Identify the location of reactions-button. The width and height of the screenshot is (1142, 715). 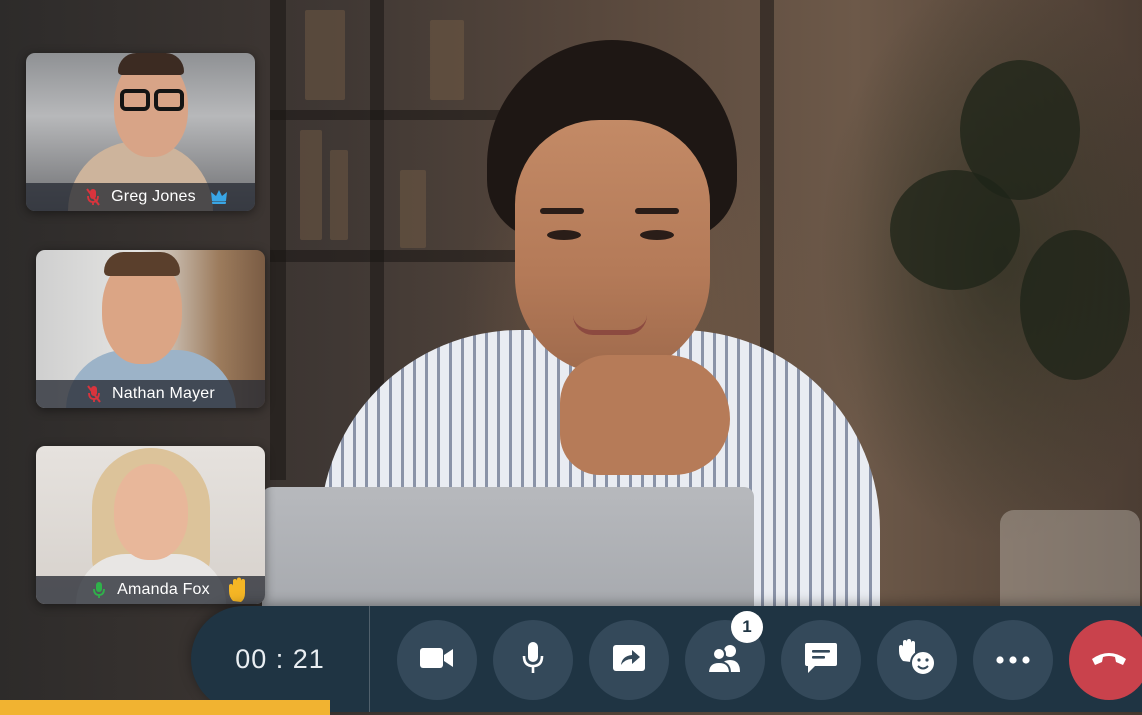
(917, 660).